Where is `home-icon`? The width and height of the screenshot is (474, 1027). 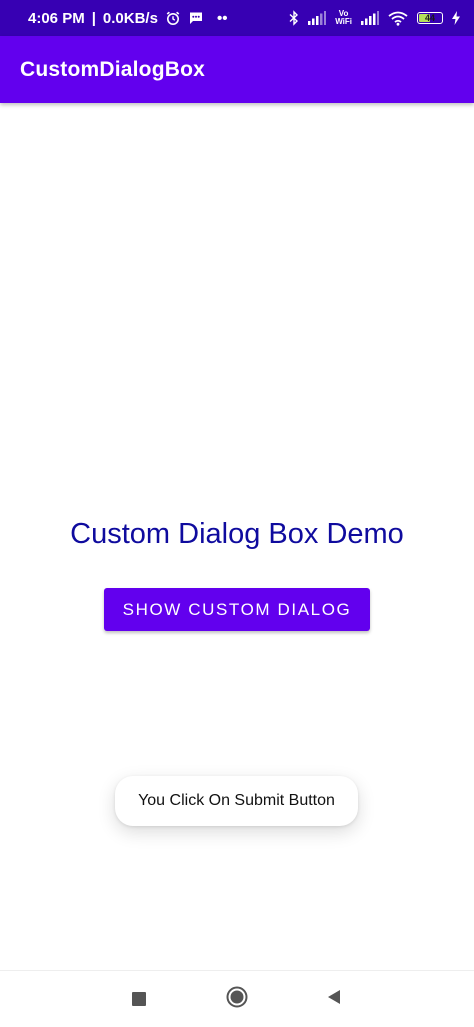
home-icon is located at coordinates (237, 999).